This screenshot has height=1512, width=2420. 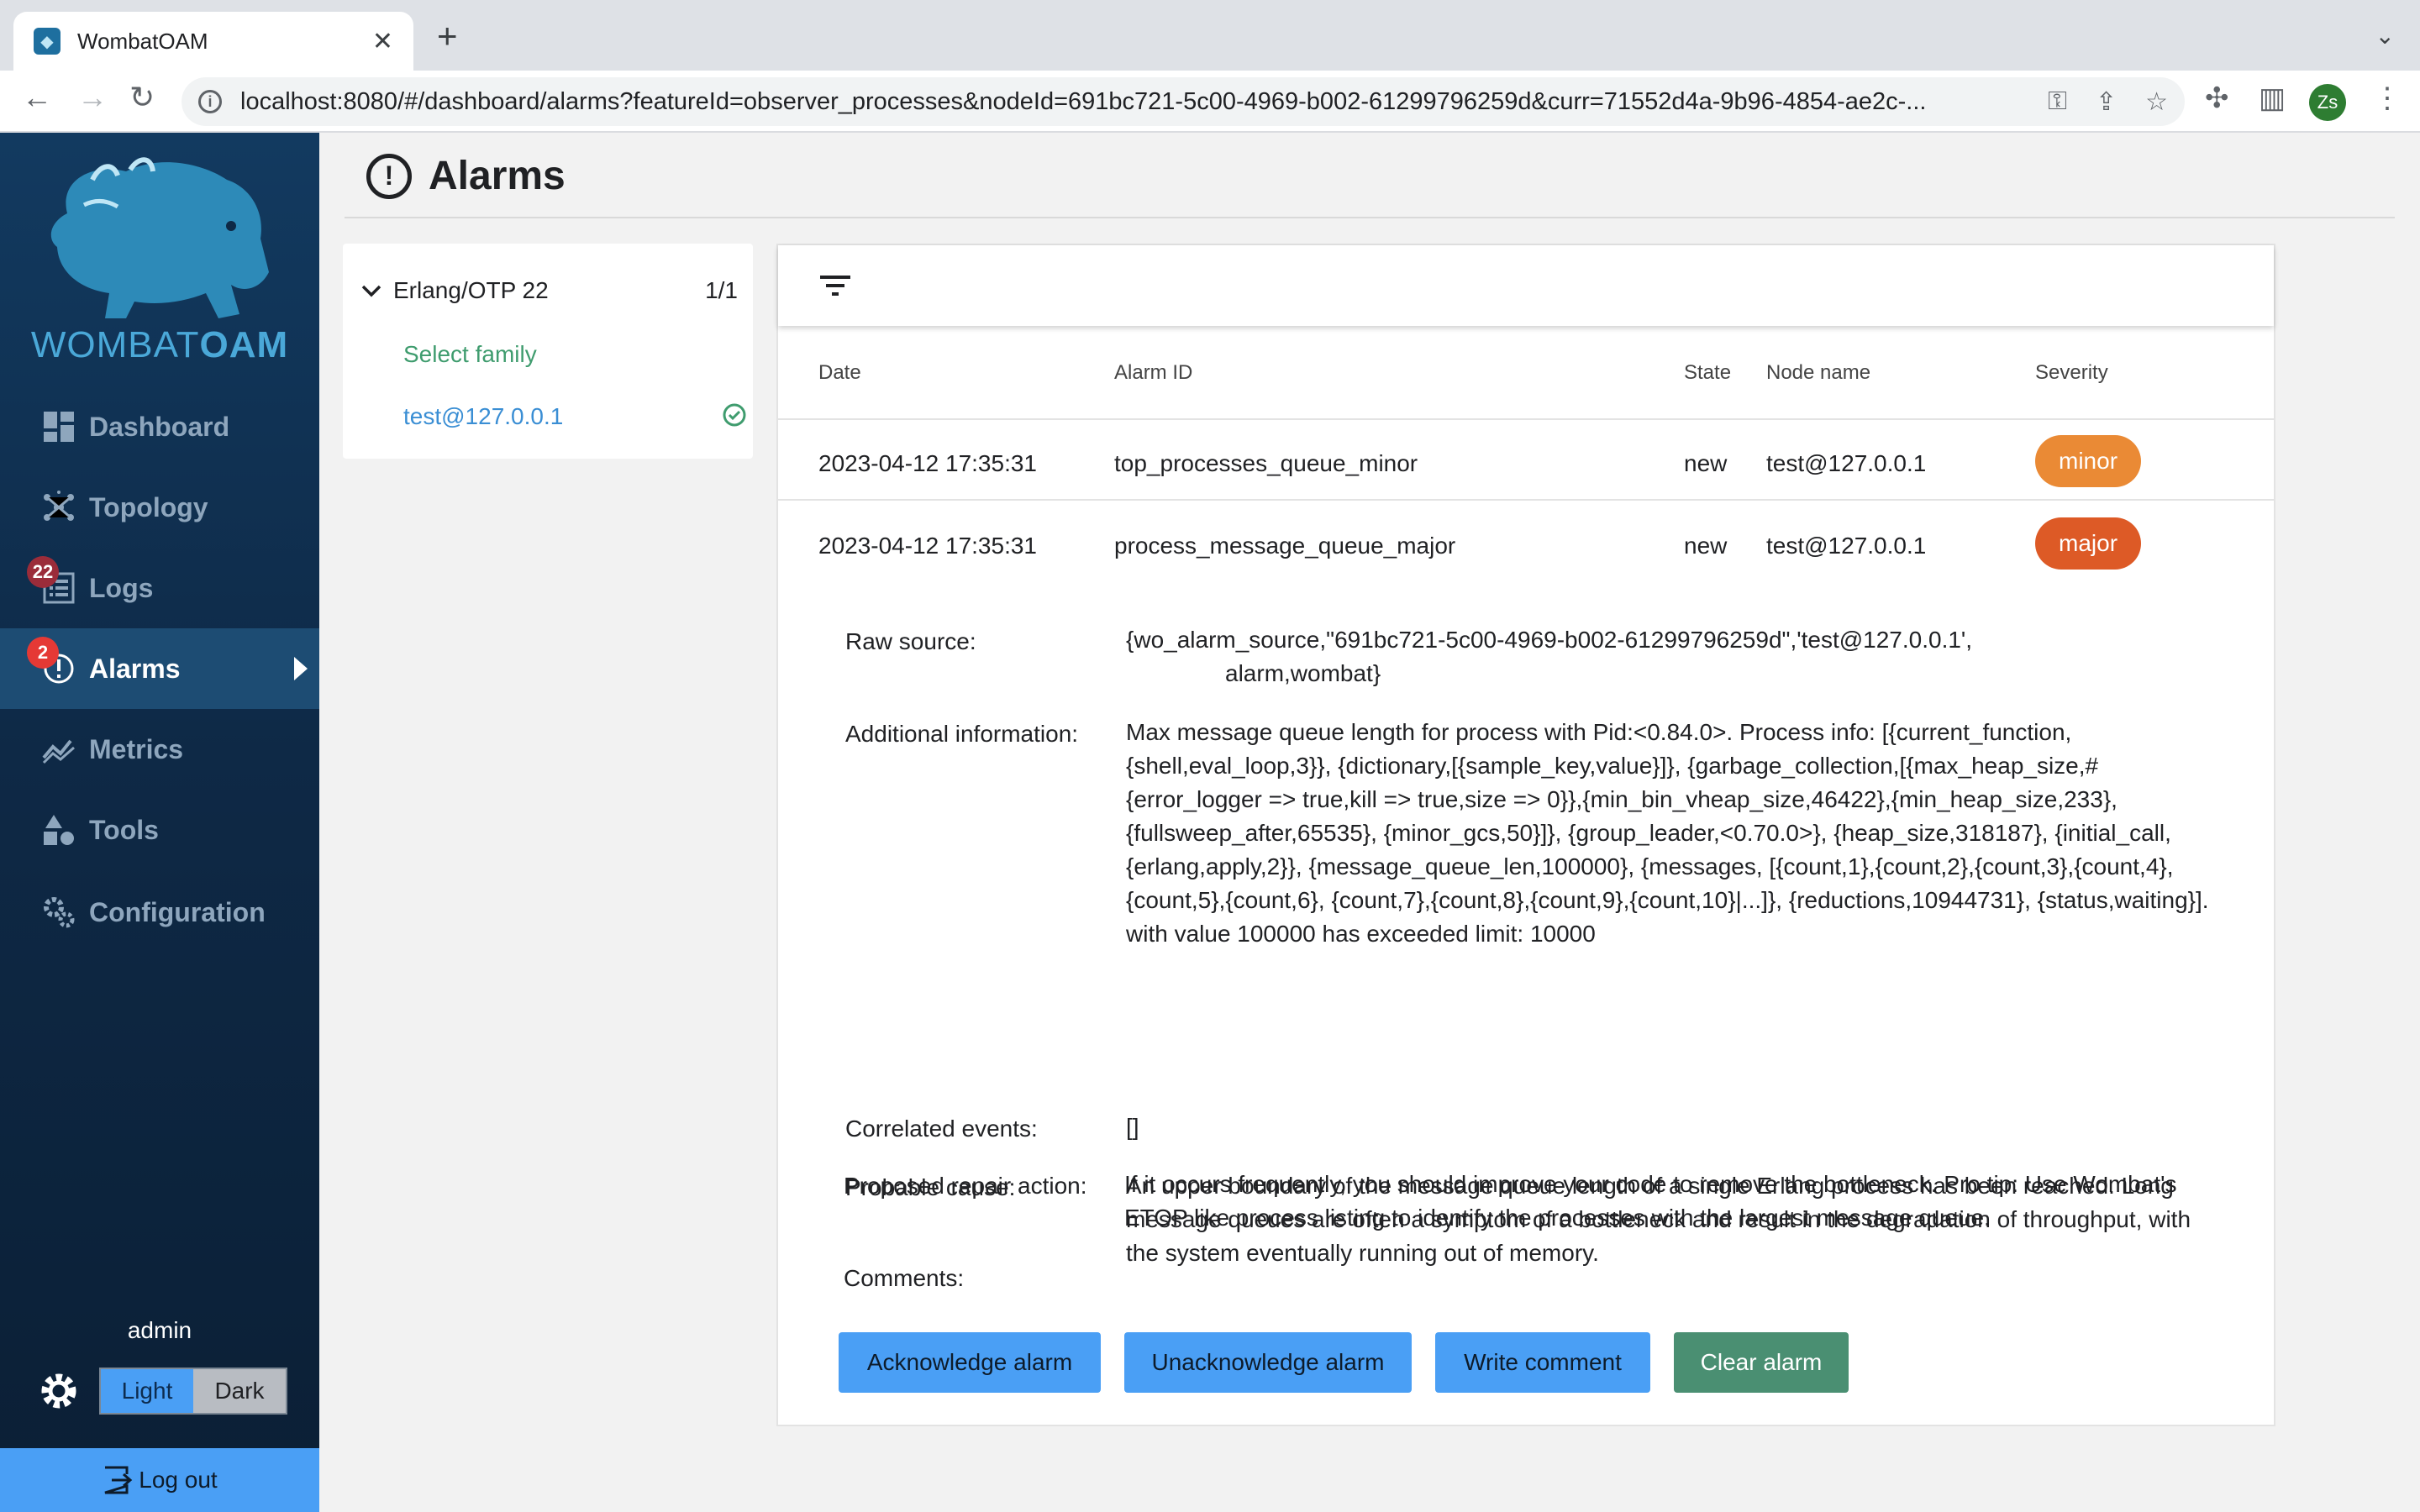 I want to click on sidebar-item-configuration: Configuration, so click(x=159, y=912).